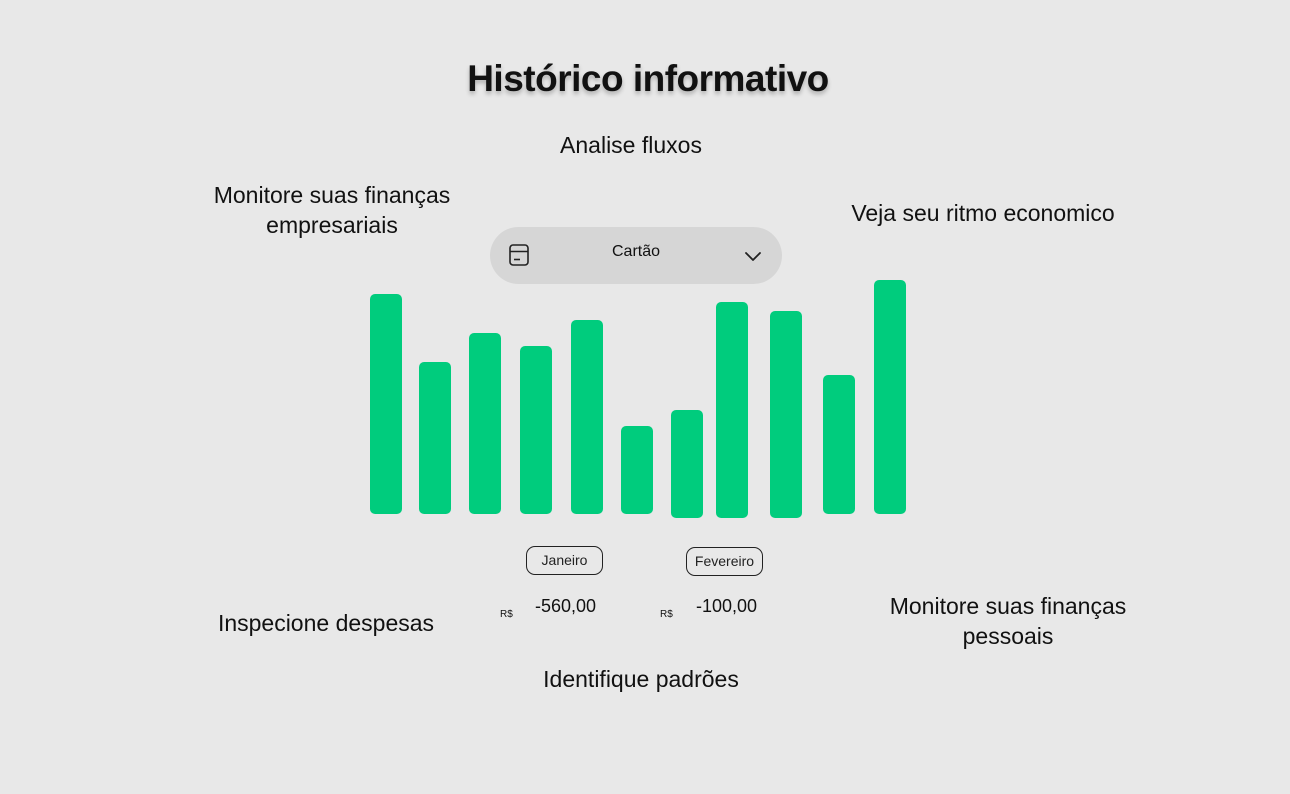 Image resolution: width=1290 pixels, height=794 pixels. I want to click on caption-identifique-padroes: Identifique padrões, so click(641, 679).